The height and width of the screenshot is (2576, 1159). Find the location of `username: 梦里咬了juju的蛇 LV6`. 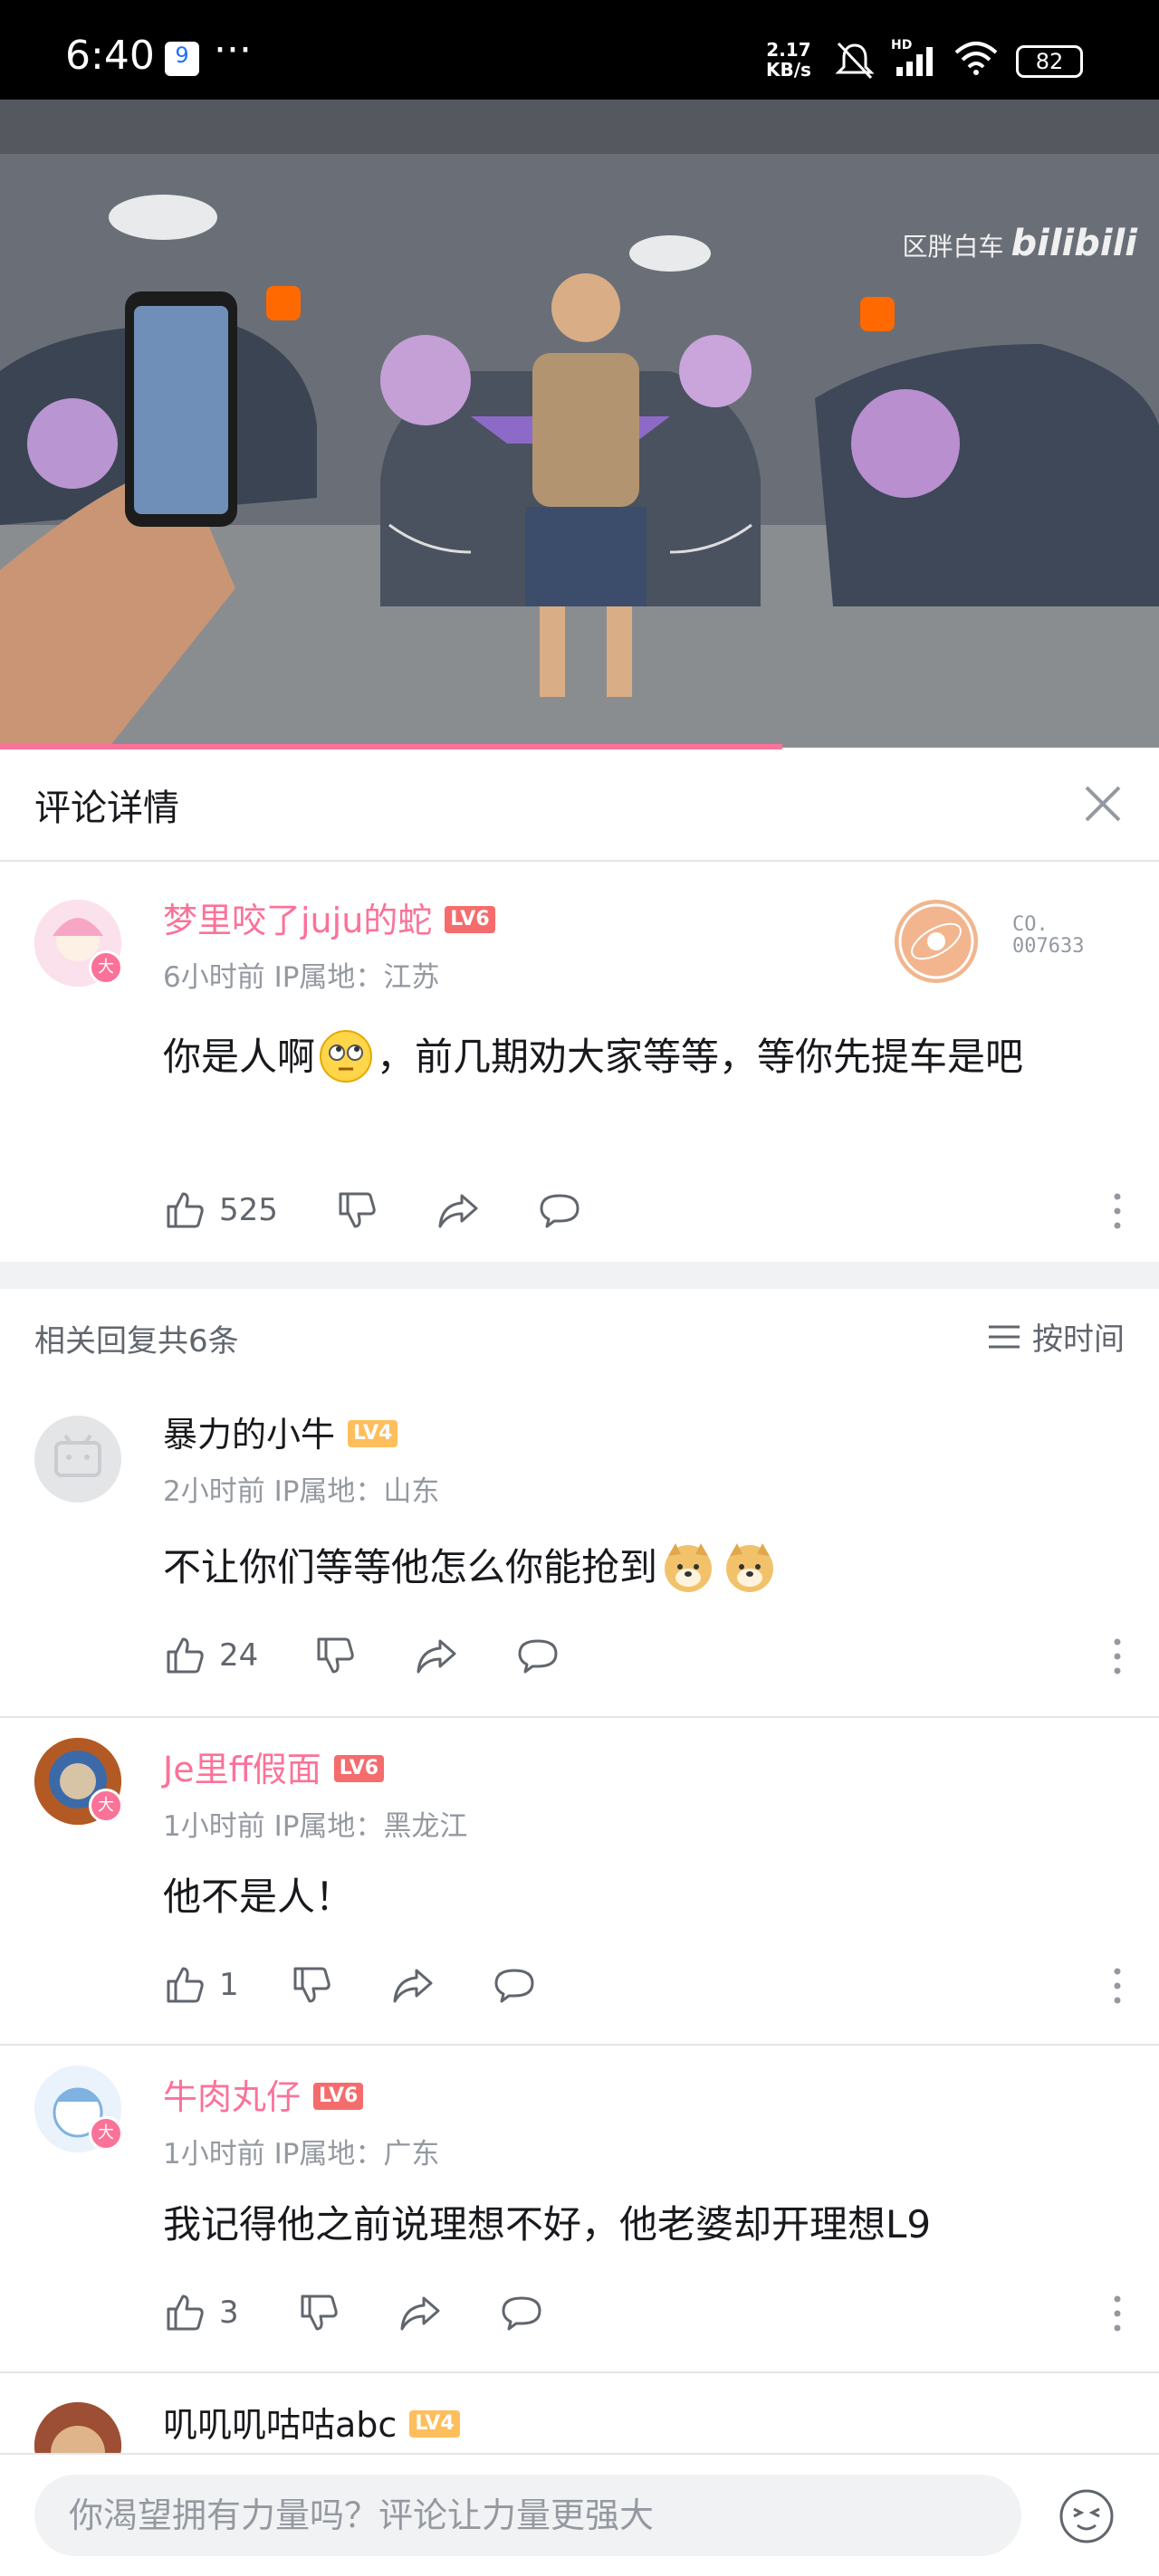

username: 梦里咬了juju的蛇 LV6 is located at coordinates (329, 917).